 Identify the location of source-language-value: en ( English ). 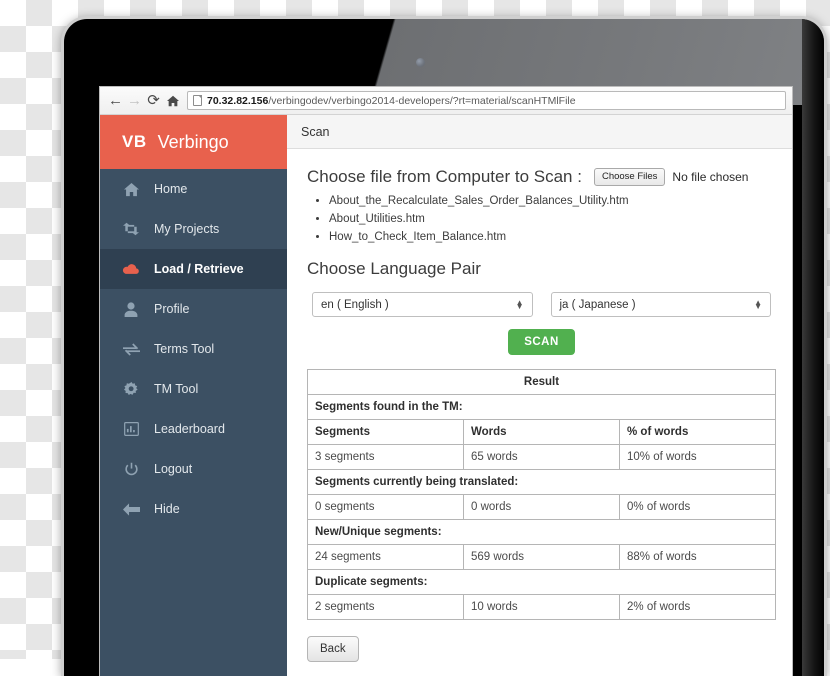
(355, 304).